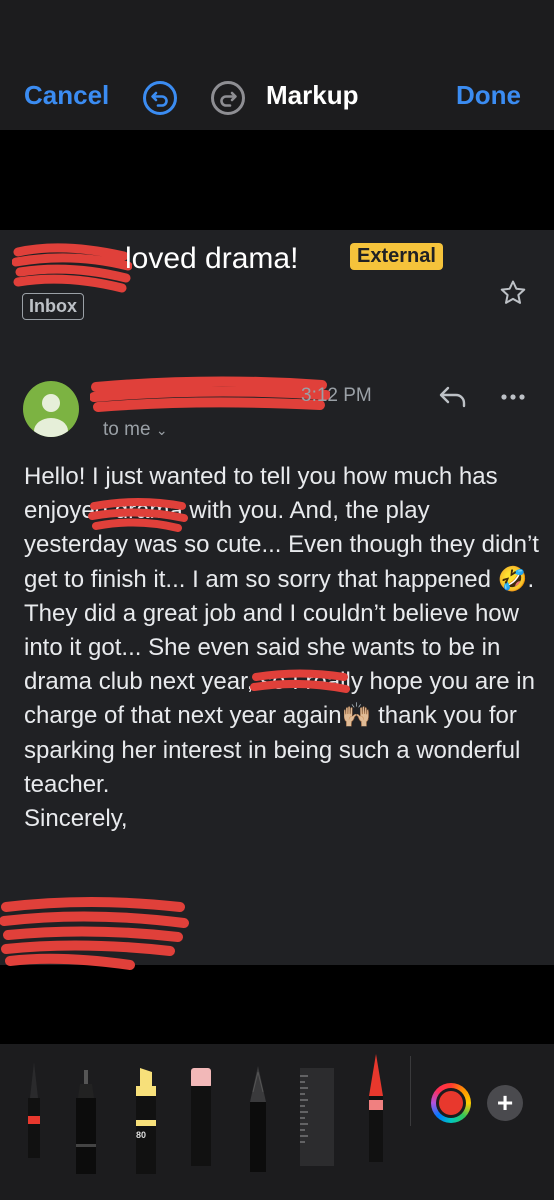  What do you see at coordinates (127, 429) in the screenshot?
I see `recipient-label: to me` at bounding box center [127, 429].